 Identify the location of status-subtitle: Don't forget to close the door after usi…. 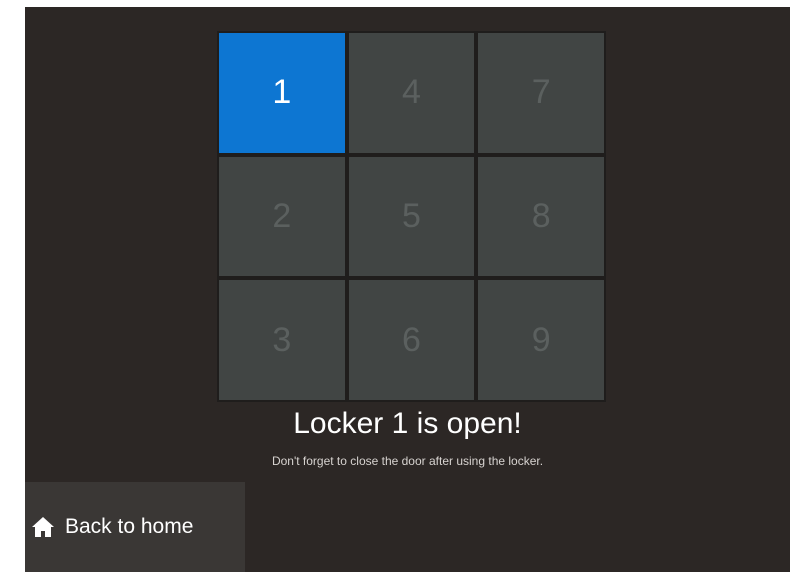
(407, 461).